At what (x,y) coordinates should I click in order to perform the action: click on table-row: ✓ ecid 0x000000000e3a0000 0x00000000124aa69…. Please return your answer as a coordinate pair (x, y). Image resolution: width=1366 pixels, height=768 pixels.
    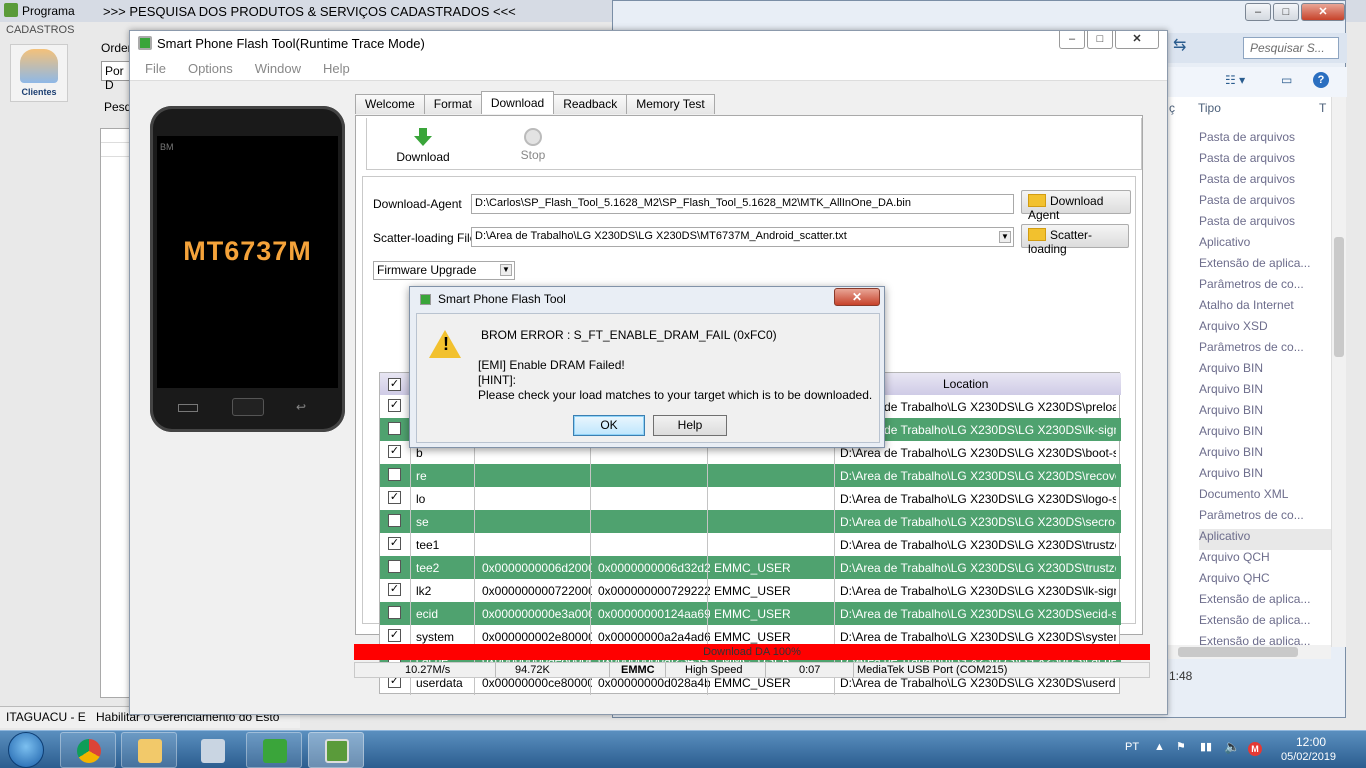
    Looking at the image, I should click on (750, 613).